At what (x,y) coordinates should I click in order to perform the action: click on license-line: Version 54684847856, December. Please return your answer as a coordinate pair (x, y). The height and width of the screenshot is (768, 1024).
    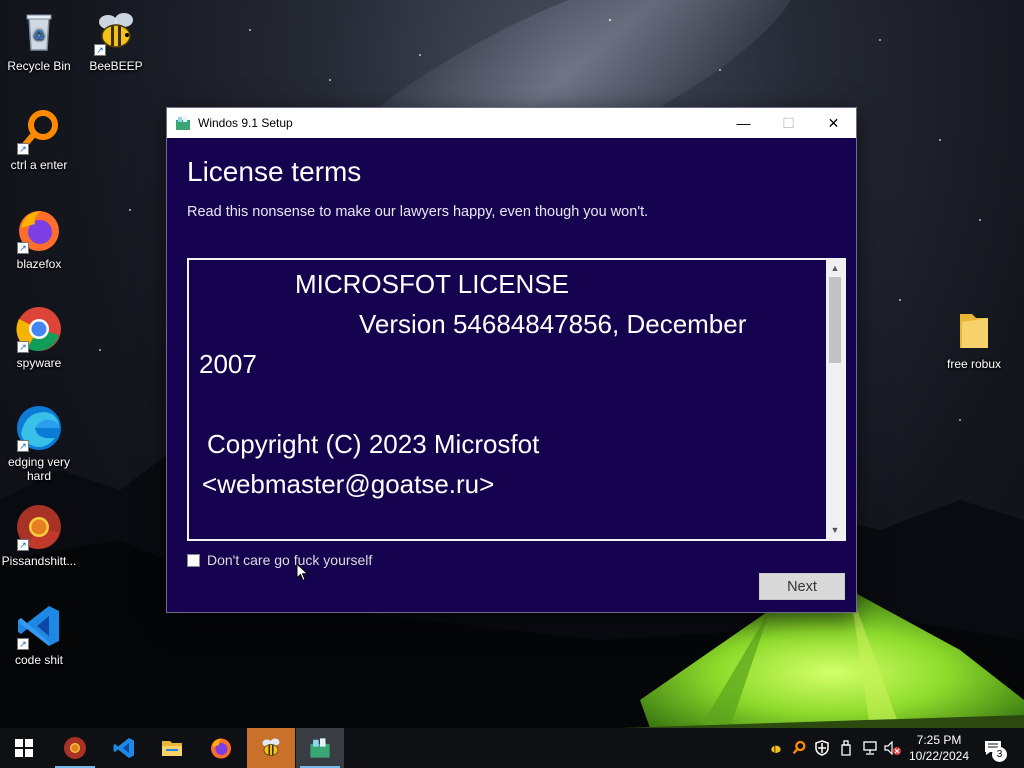
    Looking at the image, I should click on (553, 324).